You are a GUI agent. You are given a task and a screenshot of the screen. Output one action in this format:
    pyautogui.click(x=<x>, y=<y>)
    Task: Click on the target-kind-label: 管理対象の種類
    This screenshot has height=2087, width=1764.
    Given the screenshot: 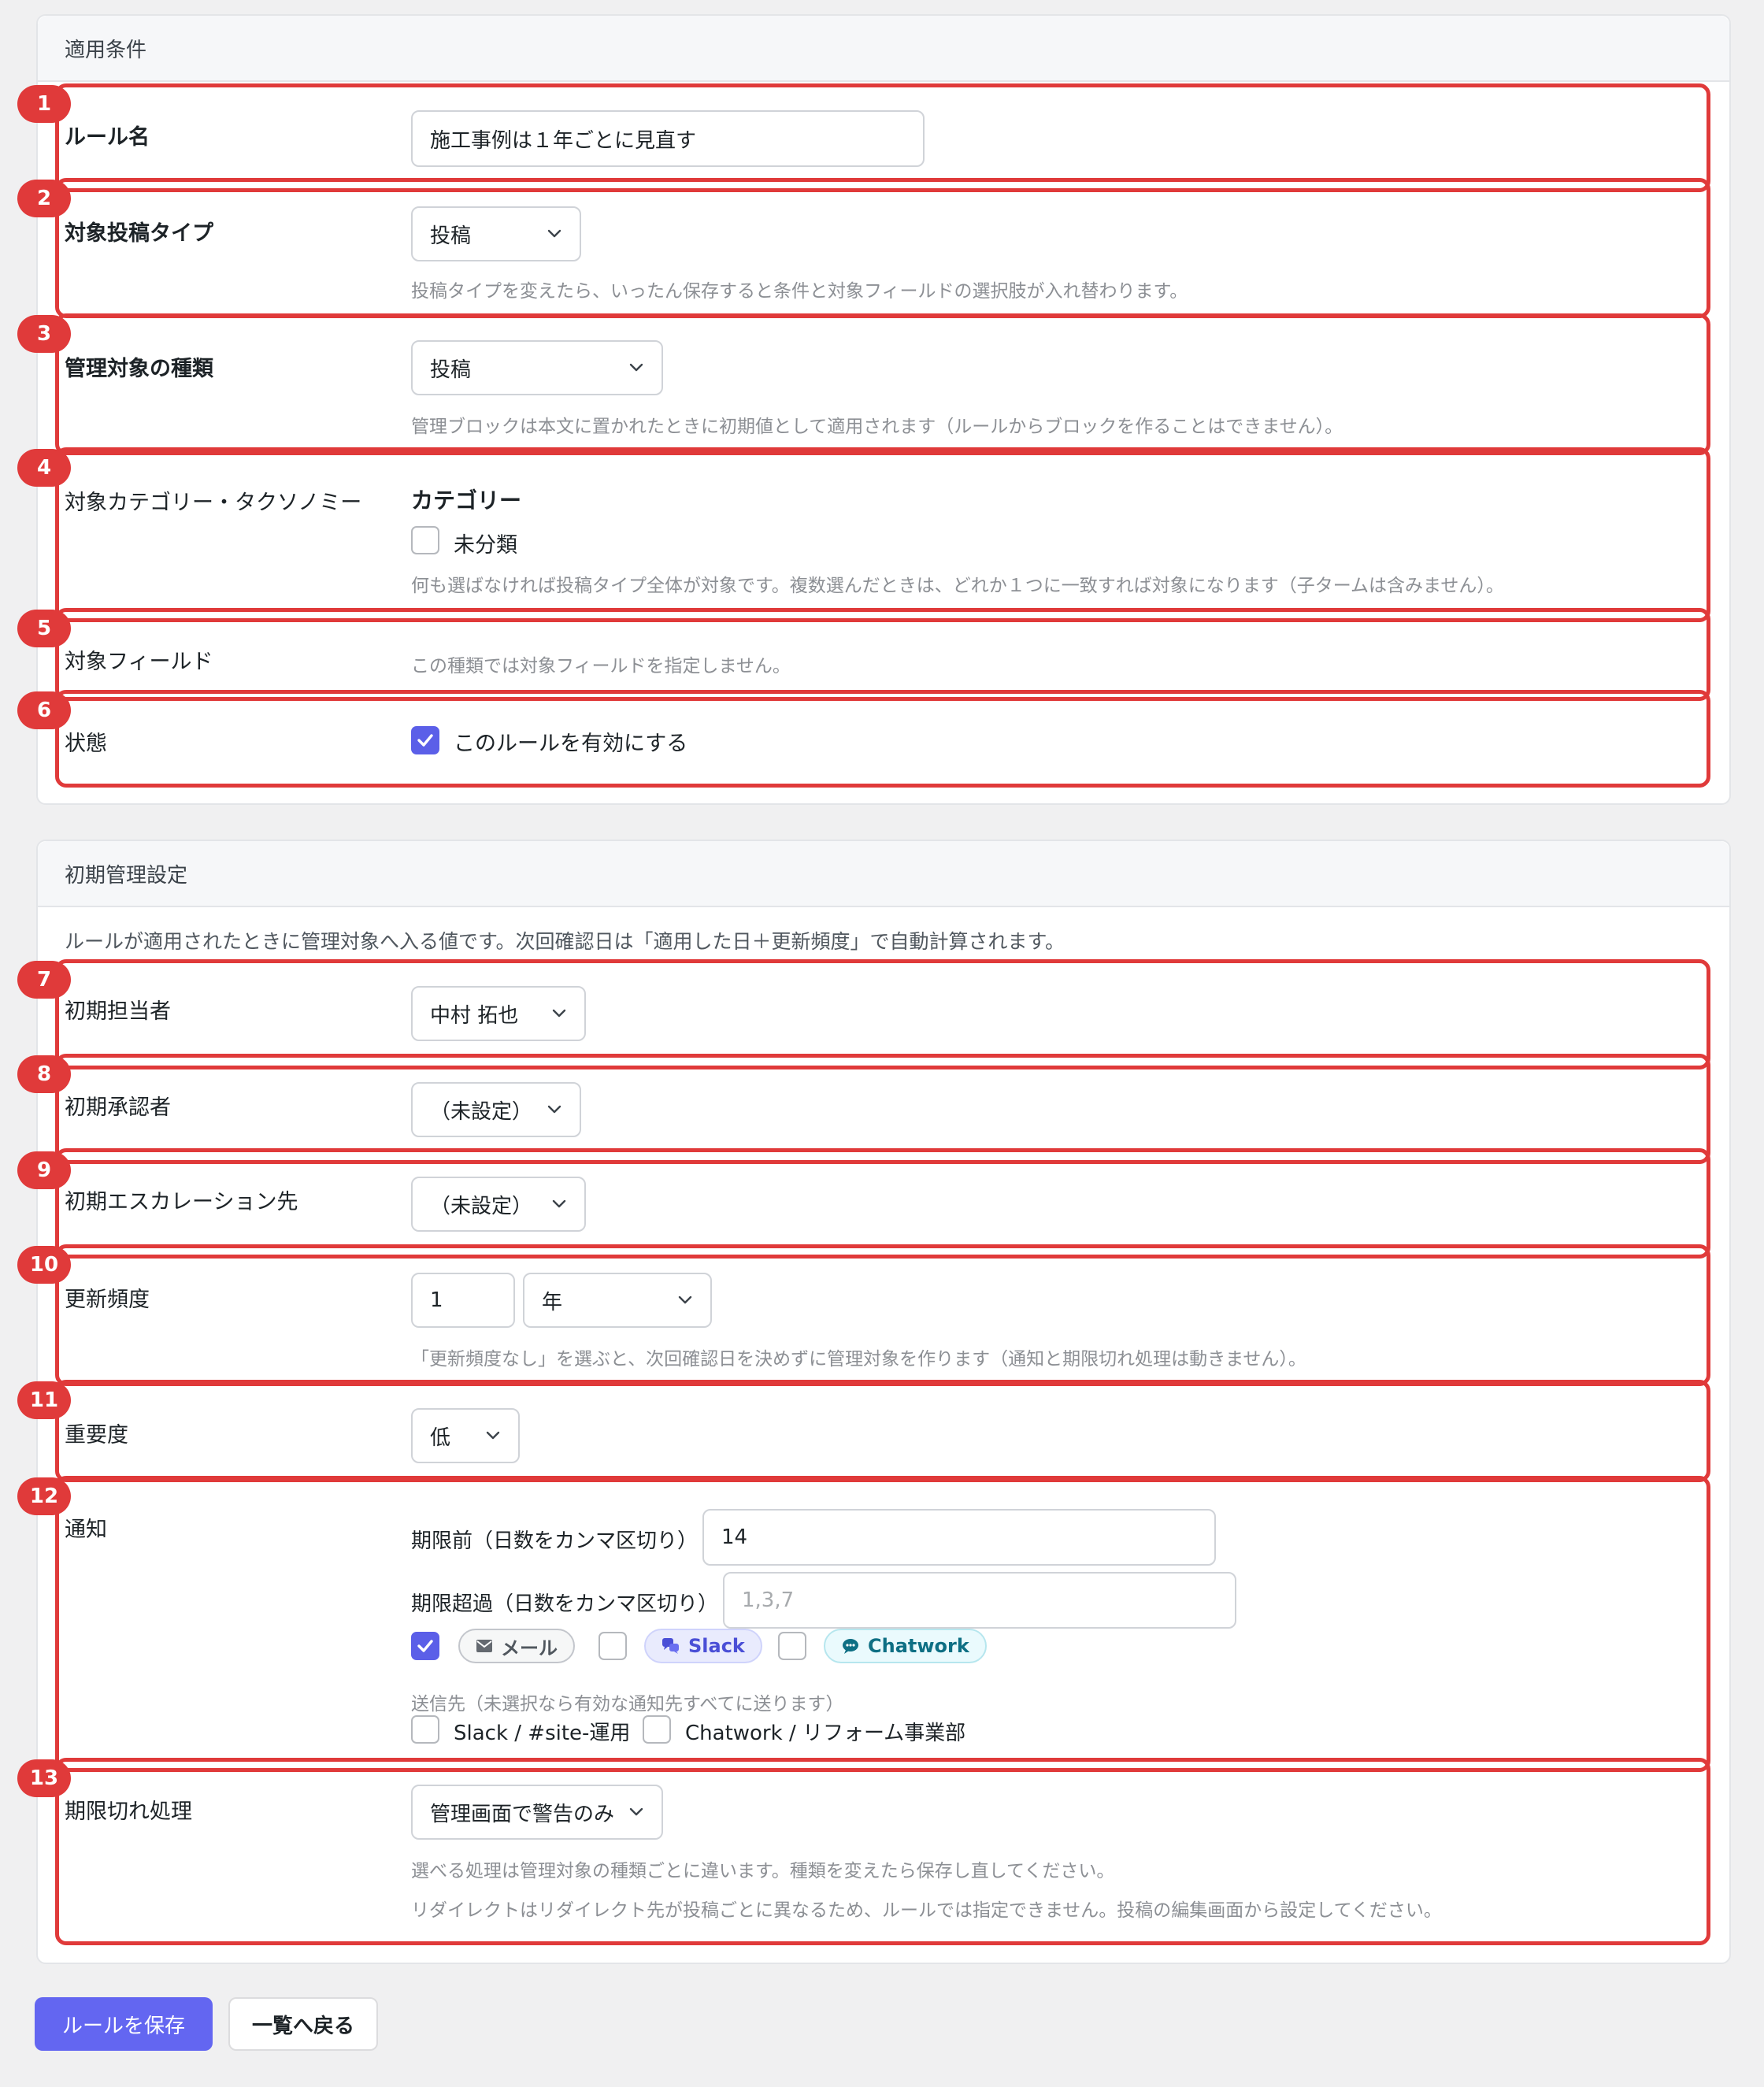 What is the action you would take?
    pyautogui.click(x=139, y=369)
    